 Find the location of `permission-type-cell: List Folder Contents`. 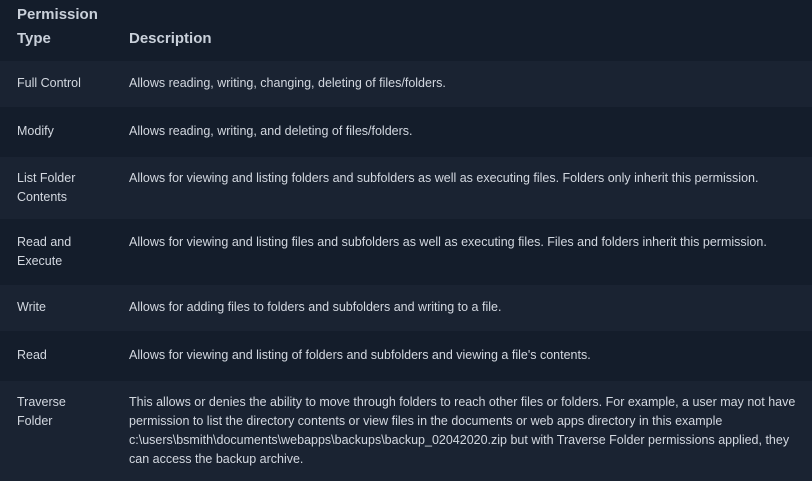

permission-type-cell: List Folder Contents is located at coordinates (56, 187).